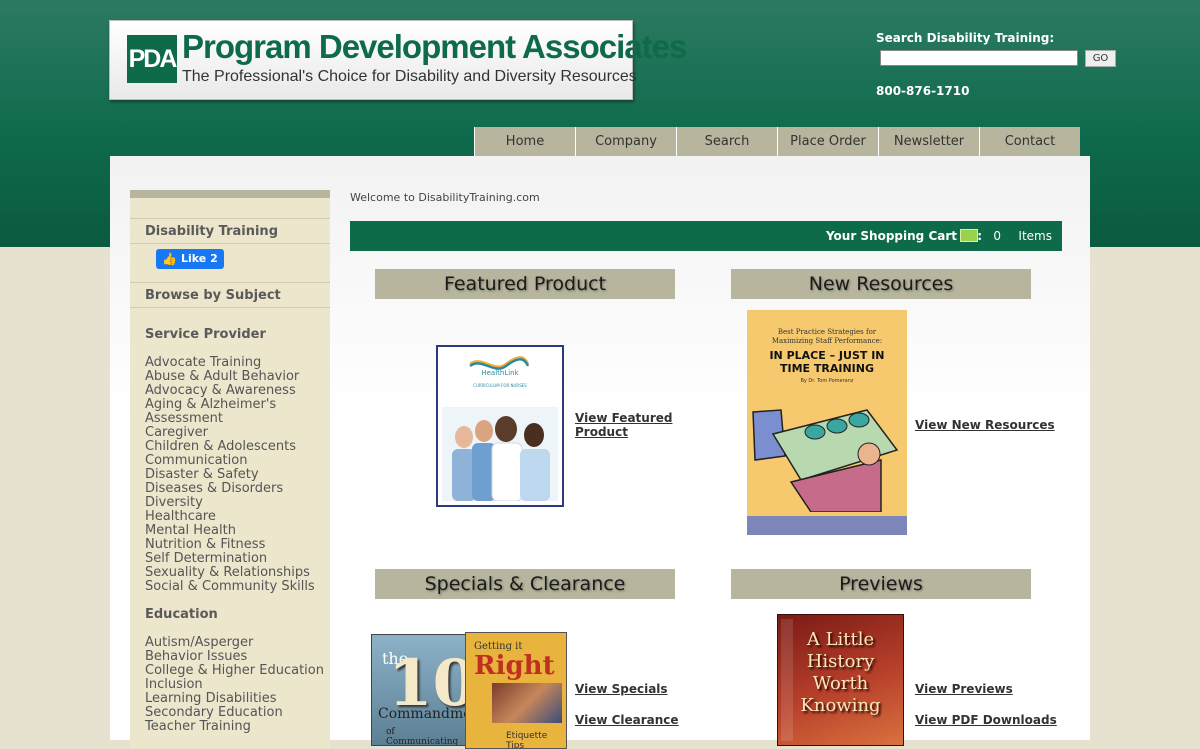 This screenshot has height=749, width=1200. I want to click on subject-link: Advocate Training, so click(230, 363).